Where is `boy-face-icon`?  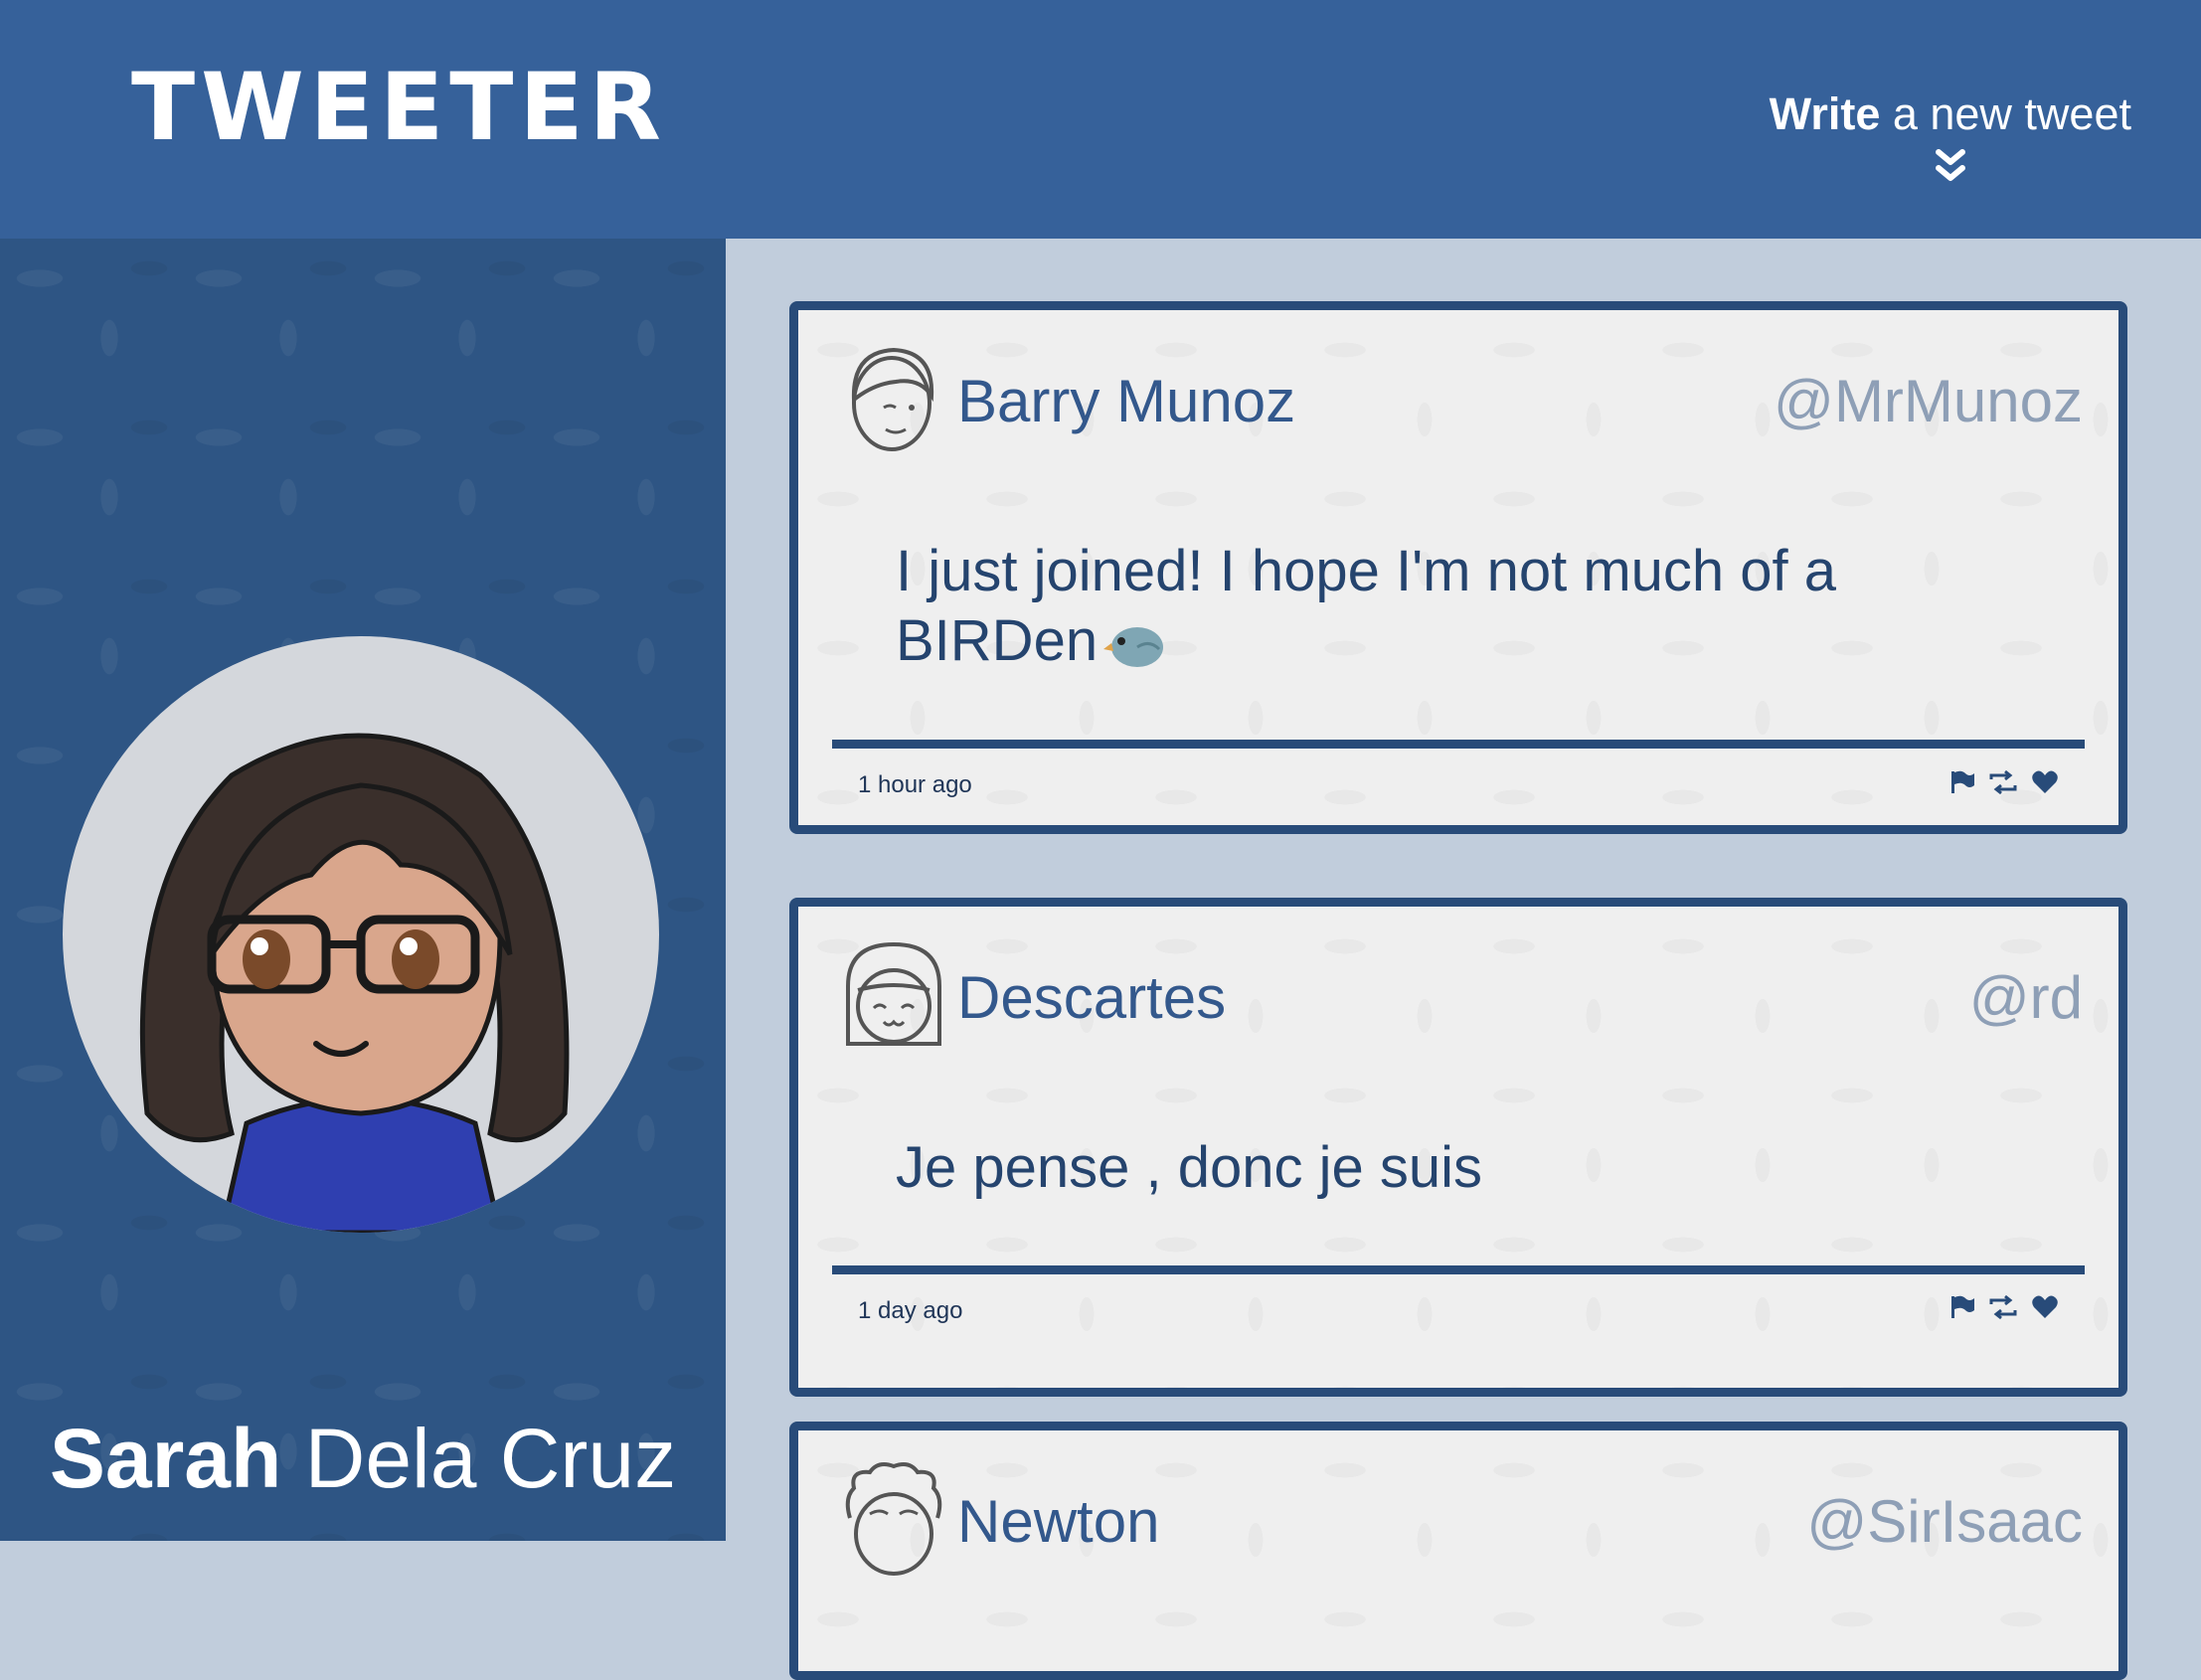
boy-face-icon is located at coordinates (892, 399).